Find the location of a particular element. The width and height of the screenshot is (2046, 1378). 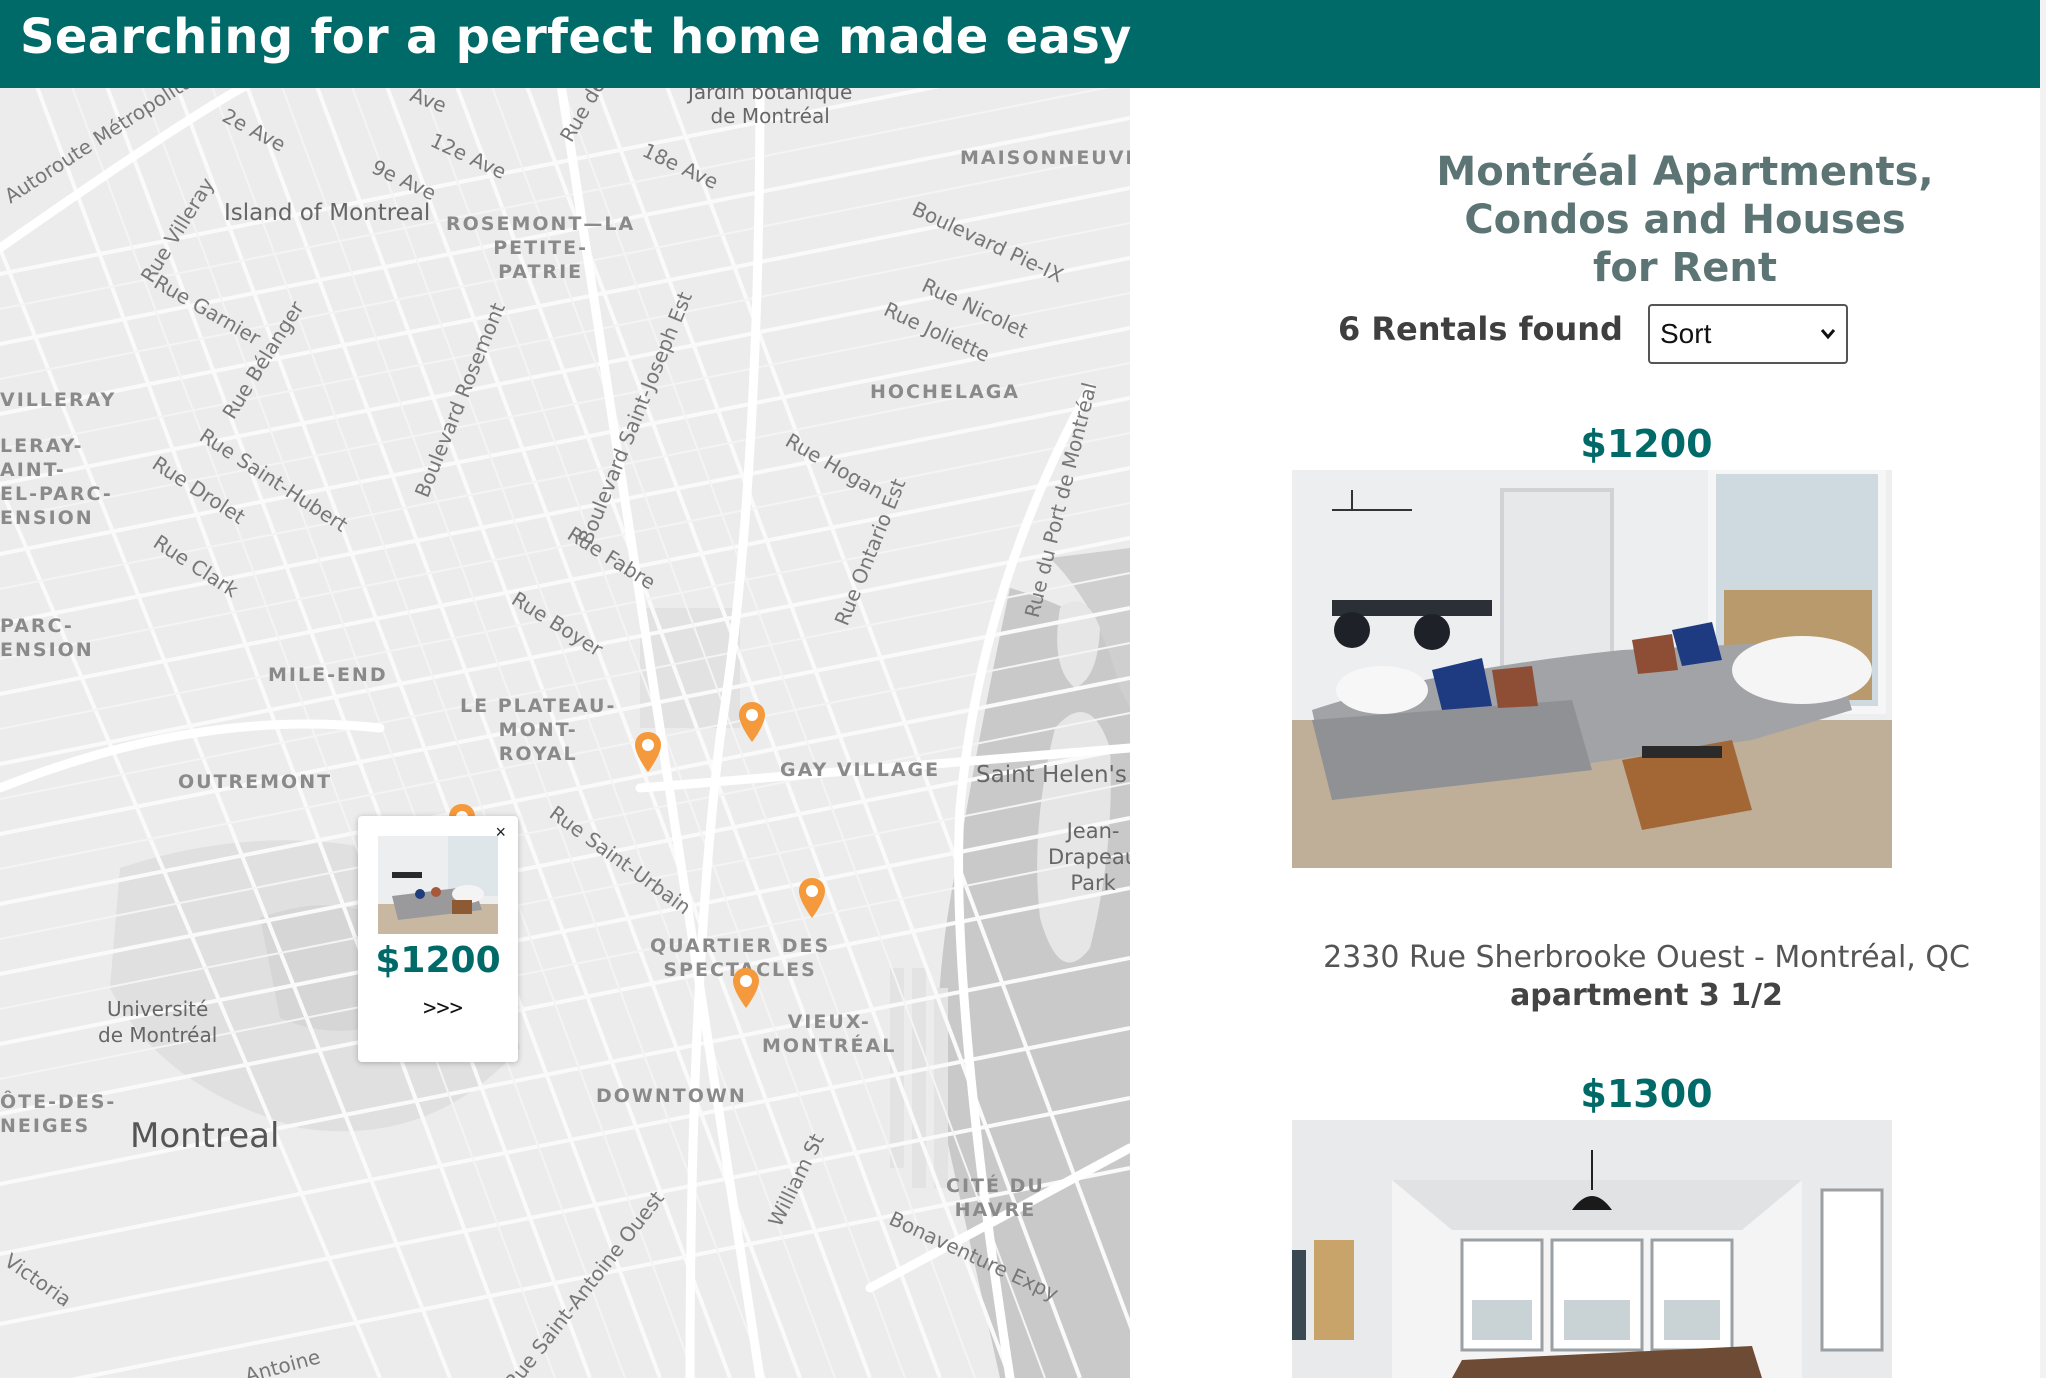

popup-listing-photo is located at coordinates (438, 885).